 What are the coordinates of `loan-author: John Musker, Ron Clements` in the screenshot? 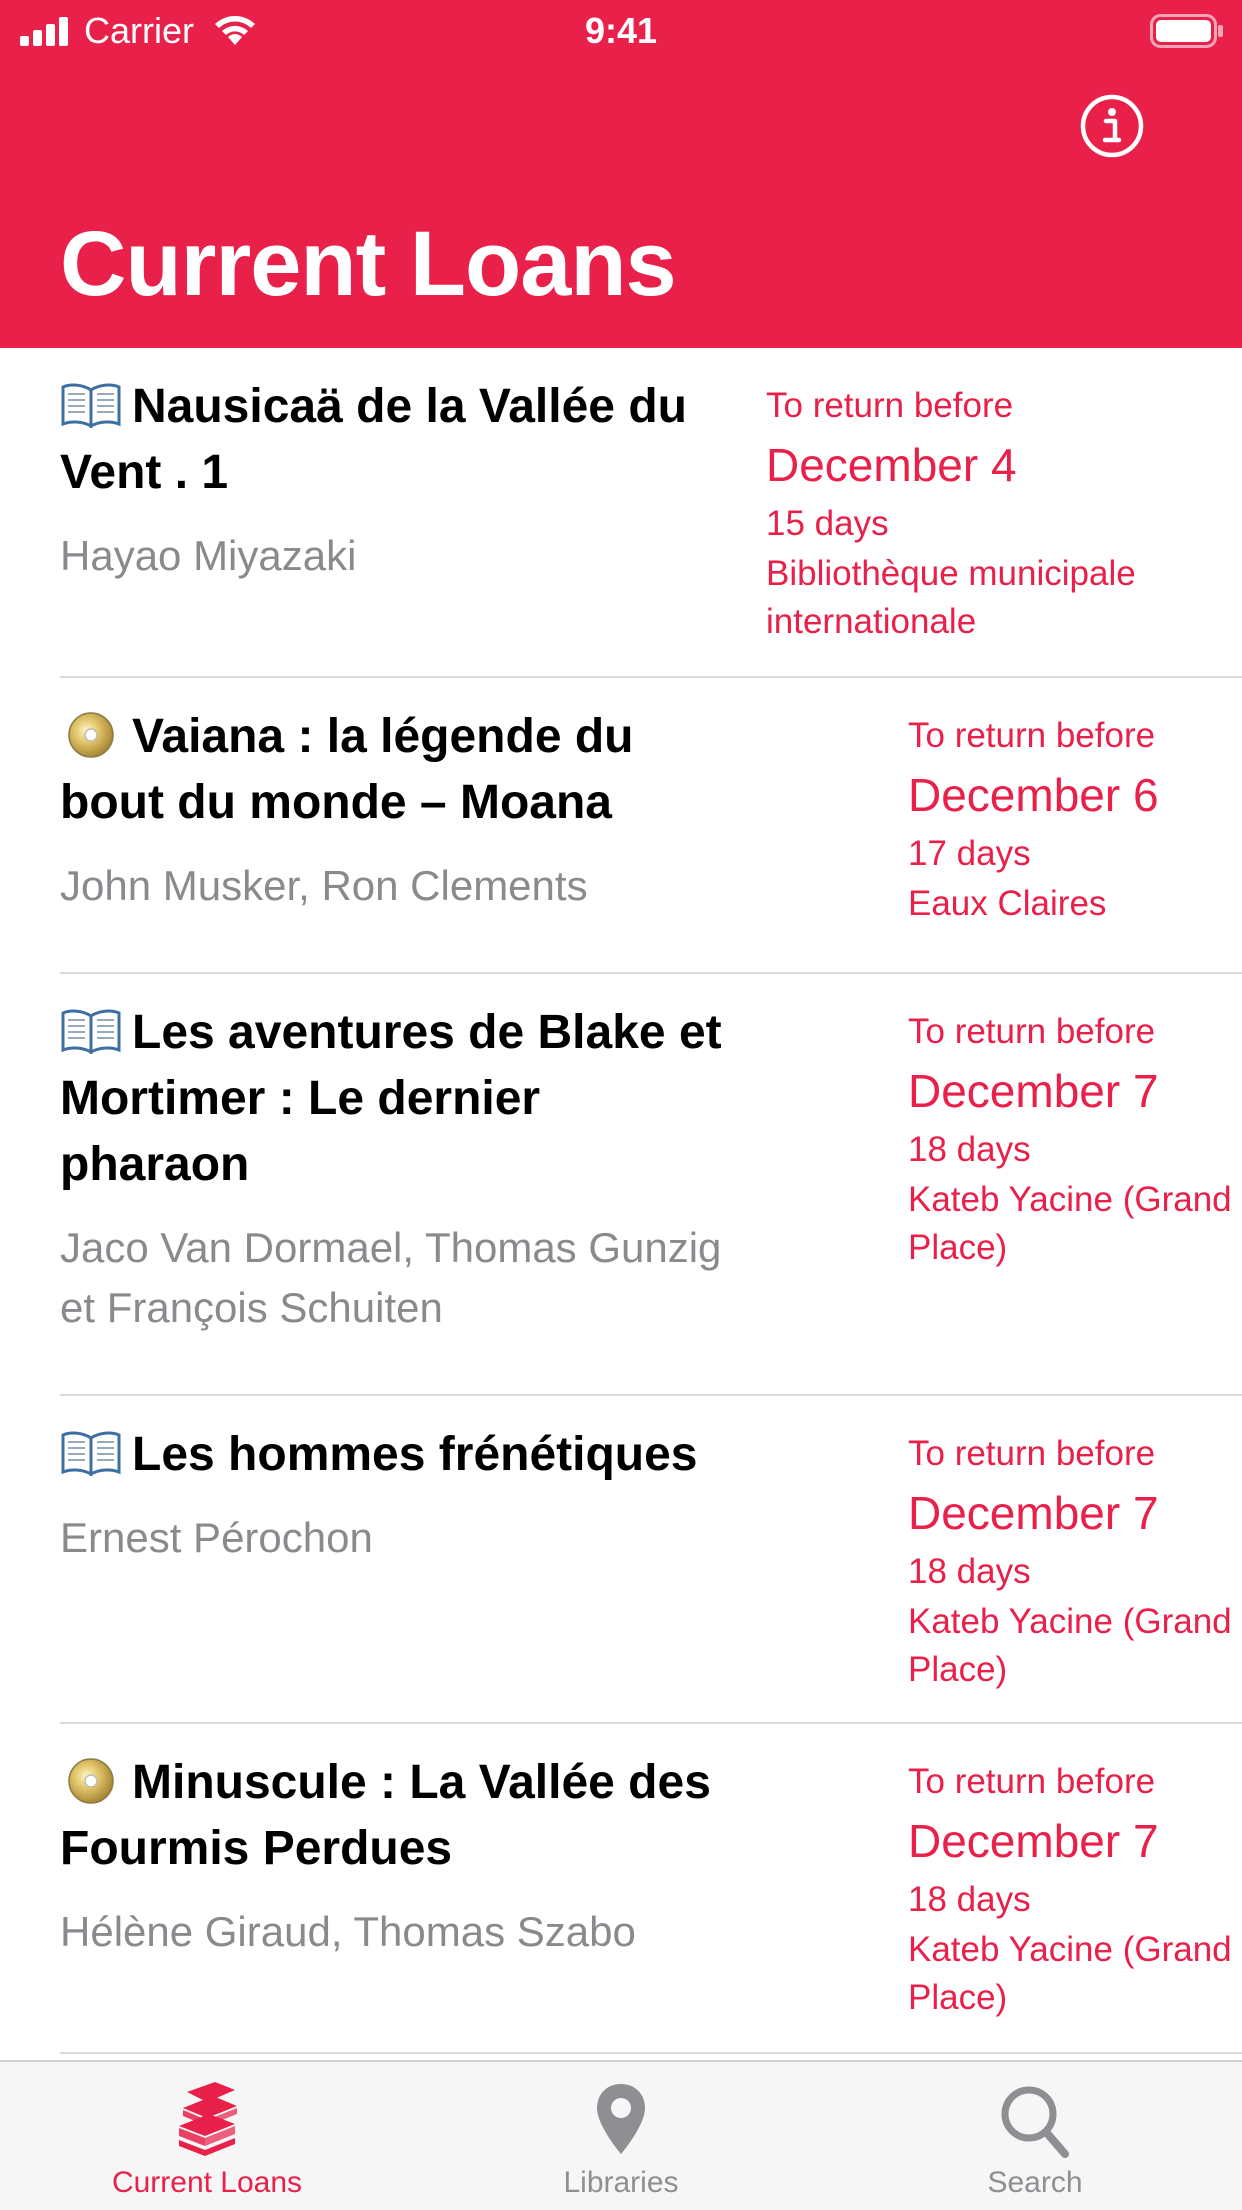 It's located at (324, 885).